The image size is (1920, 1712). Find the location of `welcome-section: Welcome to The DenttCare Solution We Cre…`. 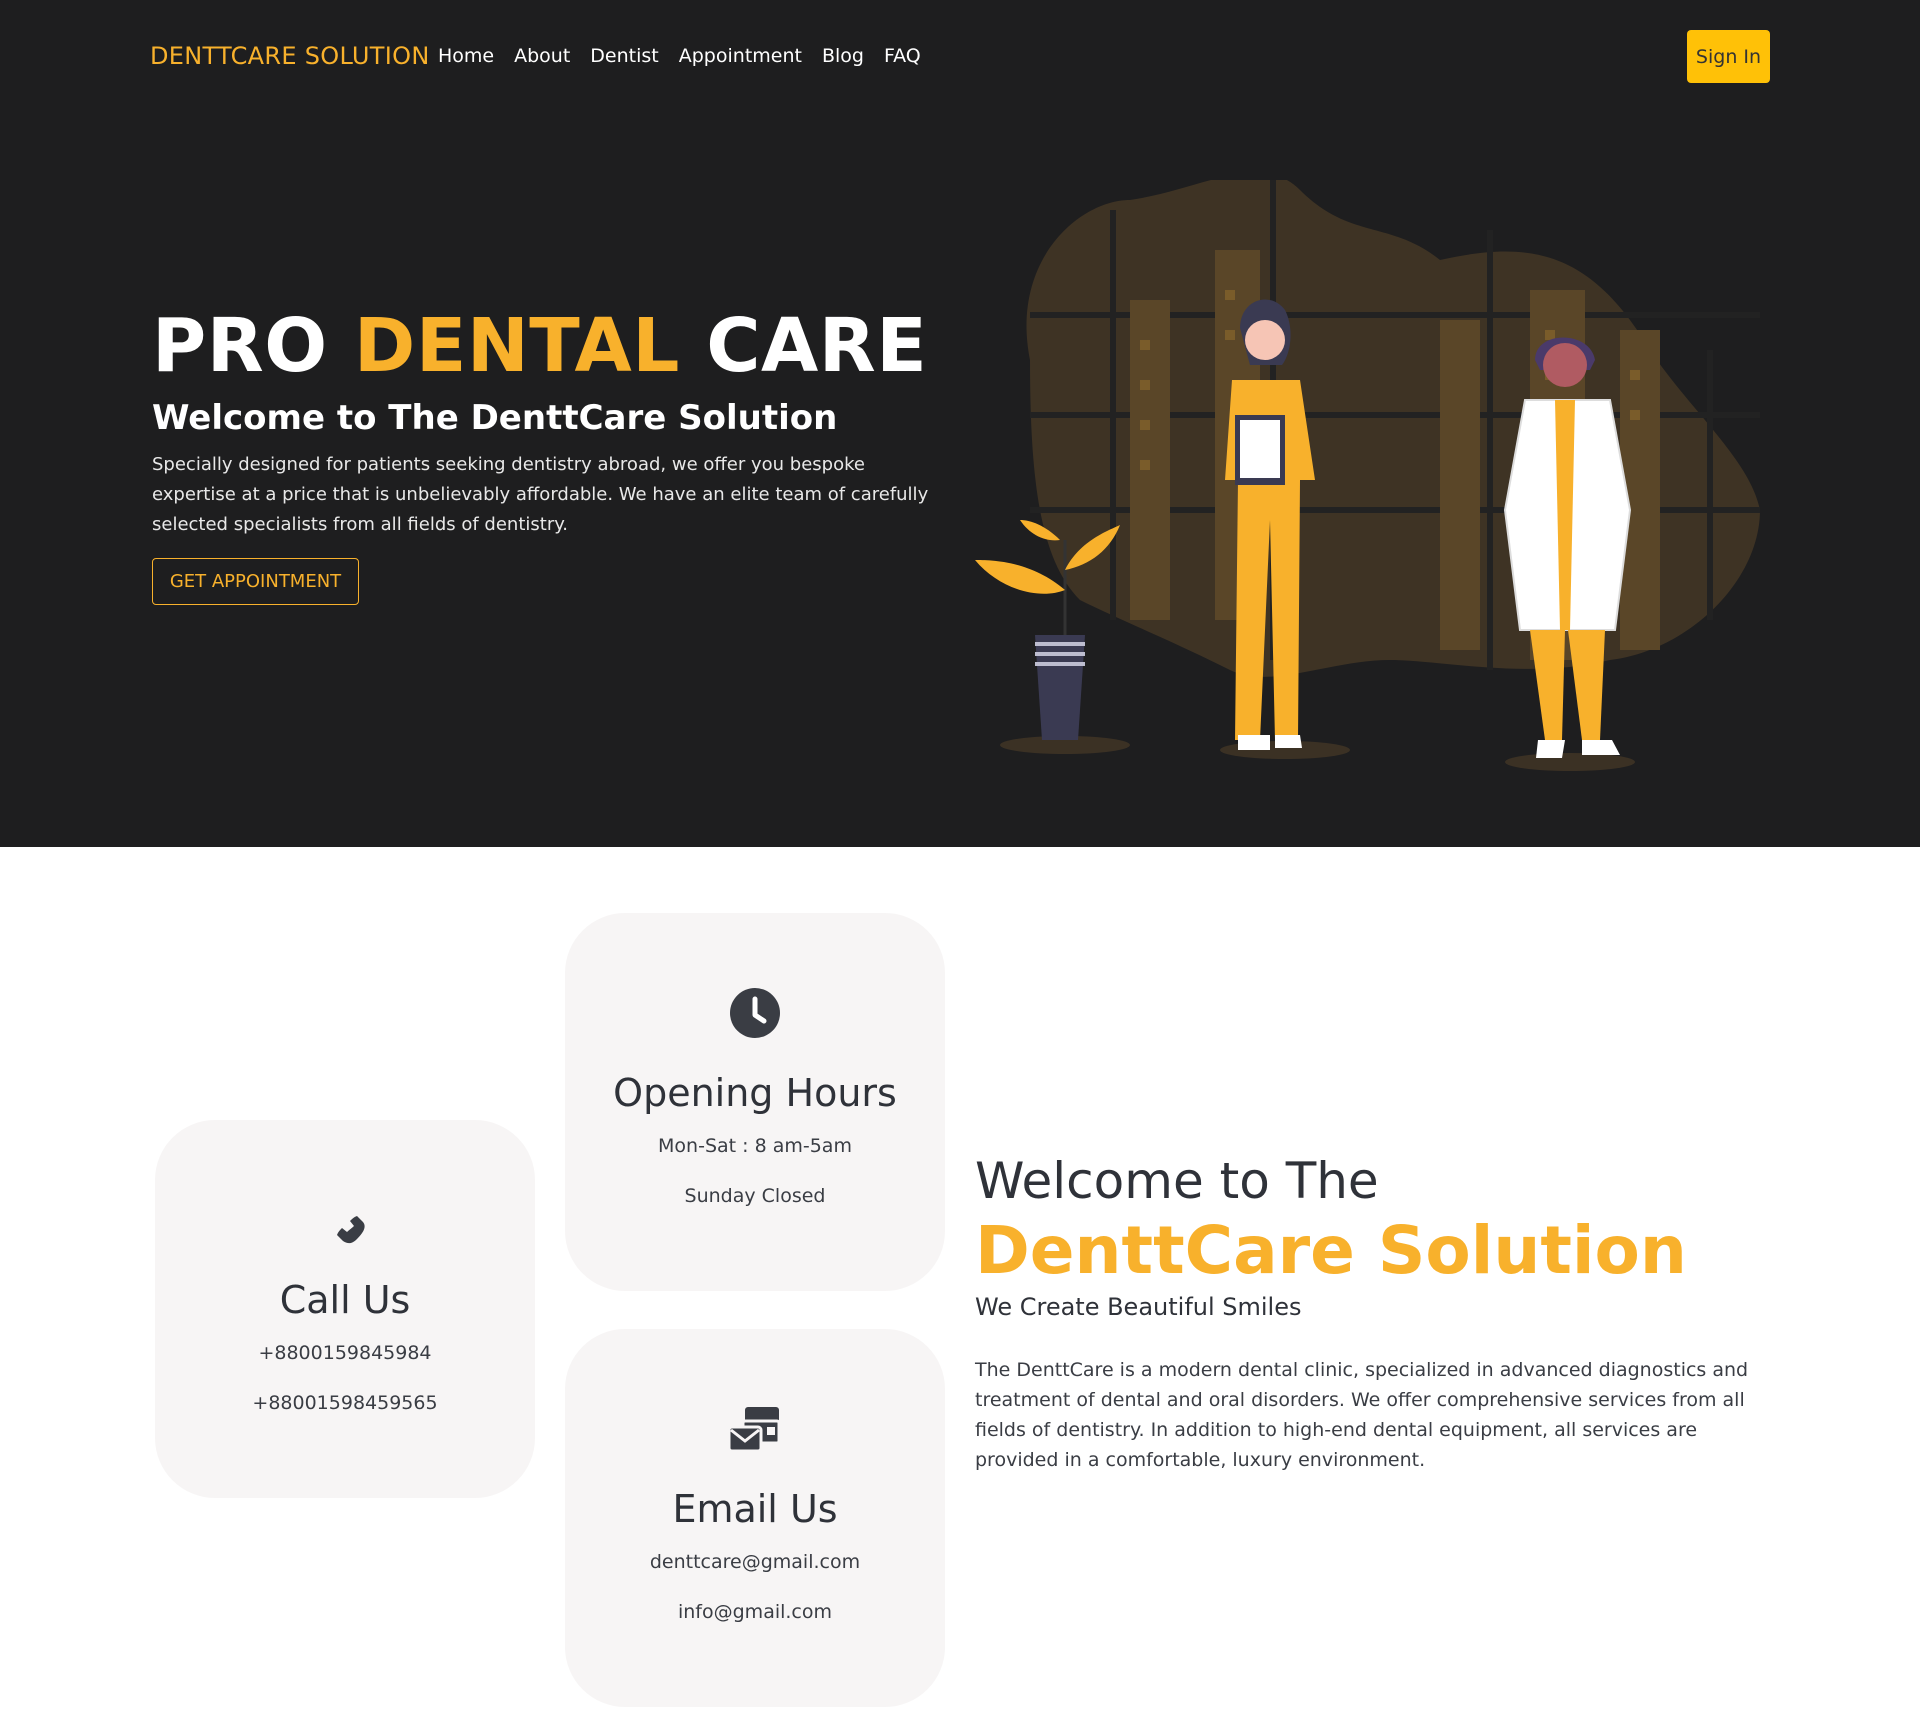

welcome-section: Welcome to The DenttCare Solution We Cre… is located at coordinates (1375, 1313).